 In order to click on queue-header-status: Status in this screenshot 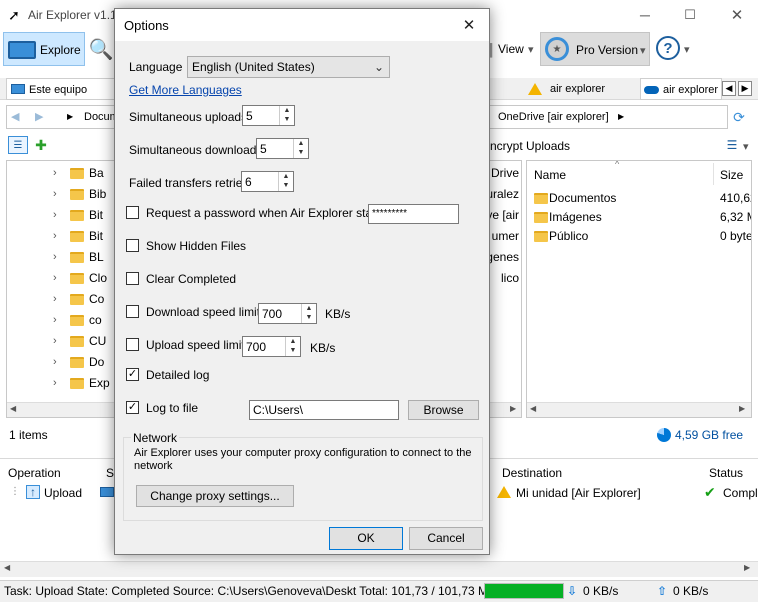, I will do `click(726, 473)`.